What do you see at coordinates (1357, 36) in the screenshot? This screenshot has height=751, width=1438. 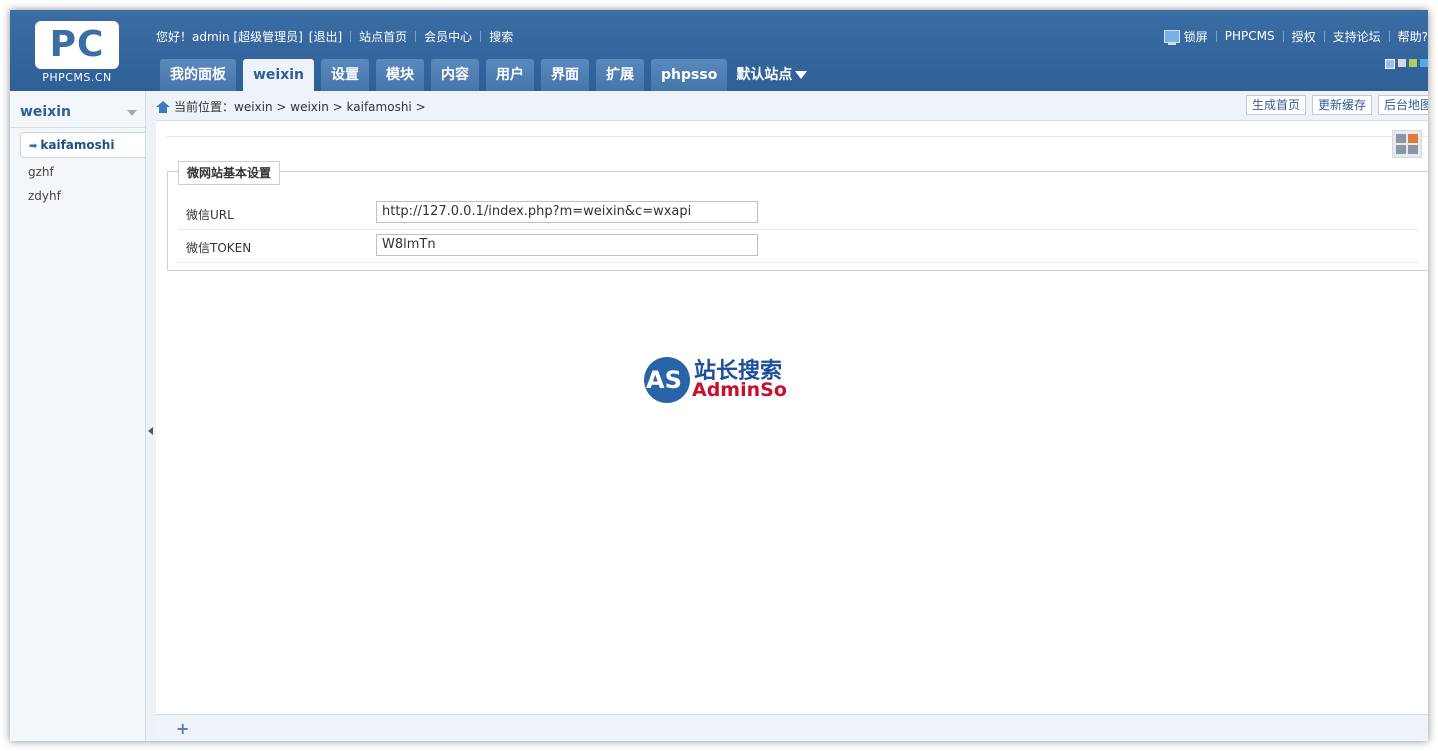 I see `forum-link: 支持论坛` at bounding box center [1357, 36].